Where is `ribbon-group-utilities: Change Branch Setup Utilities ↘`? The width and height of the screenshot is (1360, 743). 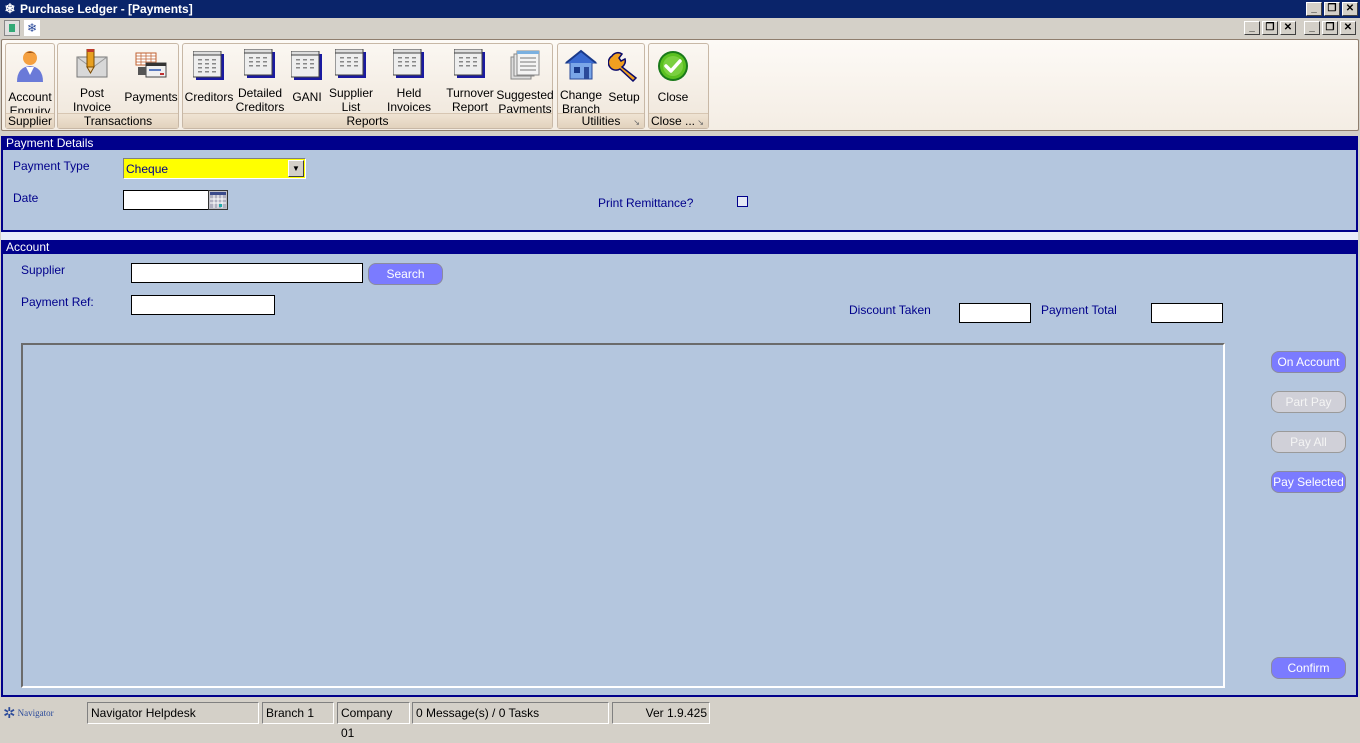
ribbon-group-utilities: Change Branch Setup Utilities ↘ is located at coordinates (601, 86).